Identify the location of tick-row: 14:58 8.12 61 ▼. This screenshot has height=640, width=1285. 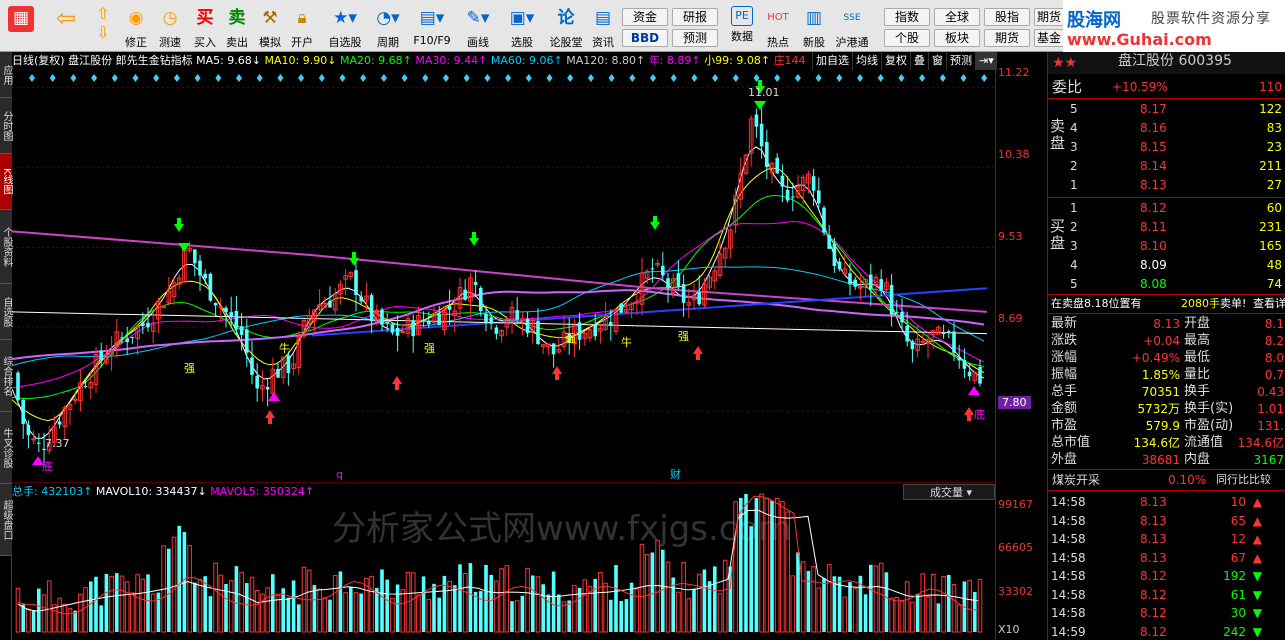
(1166, 595).